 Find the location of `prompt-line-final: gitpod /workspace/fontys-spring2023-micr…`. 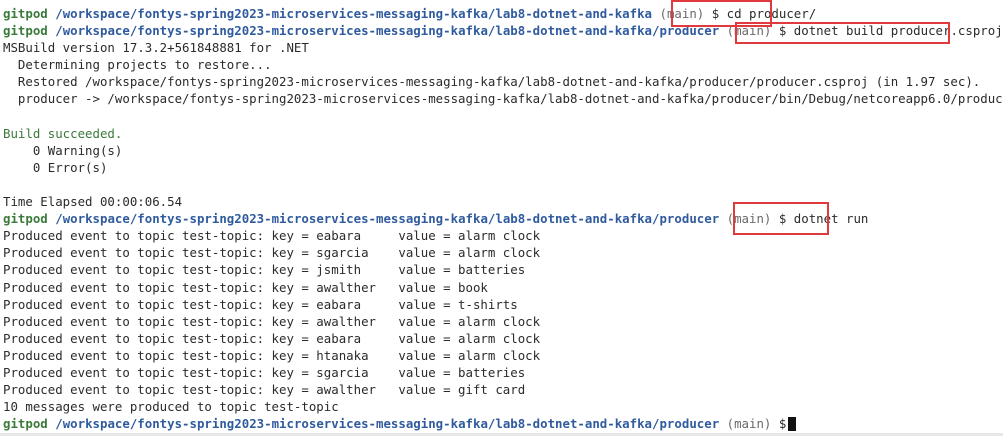

prompt-line-final: gitpod /workspace/fontys-spring2023-micr… is located at coordinates (503, 423).